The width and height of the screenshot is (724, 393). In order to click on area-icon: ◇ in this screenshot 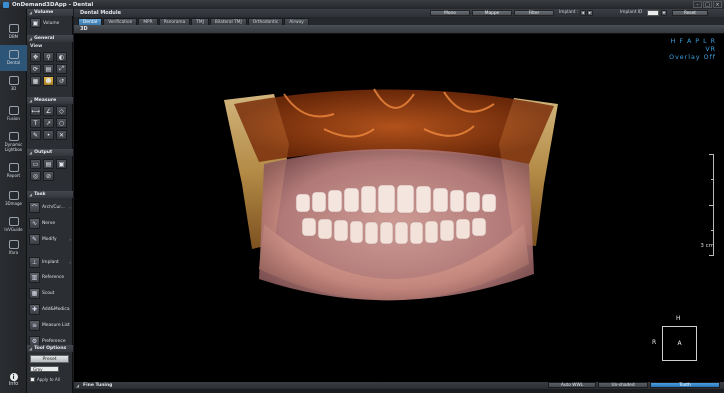, I will do `click(61, 111)`.